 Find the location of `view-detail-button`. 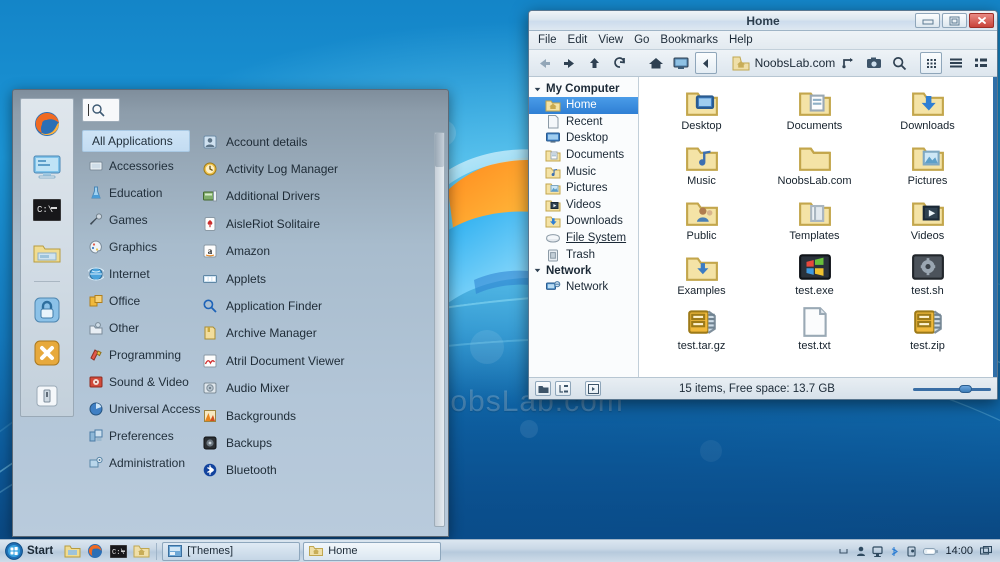

view-detail-button is located at coordinates (981, 63).